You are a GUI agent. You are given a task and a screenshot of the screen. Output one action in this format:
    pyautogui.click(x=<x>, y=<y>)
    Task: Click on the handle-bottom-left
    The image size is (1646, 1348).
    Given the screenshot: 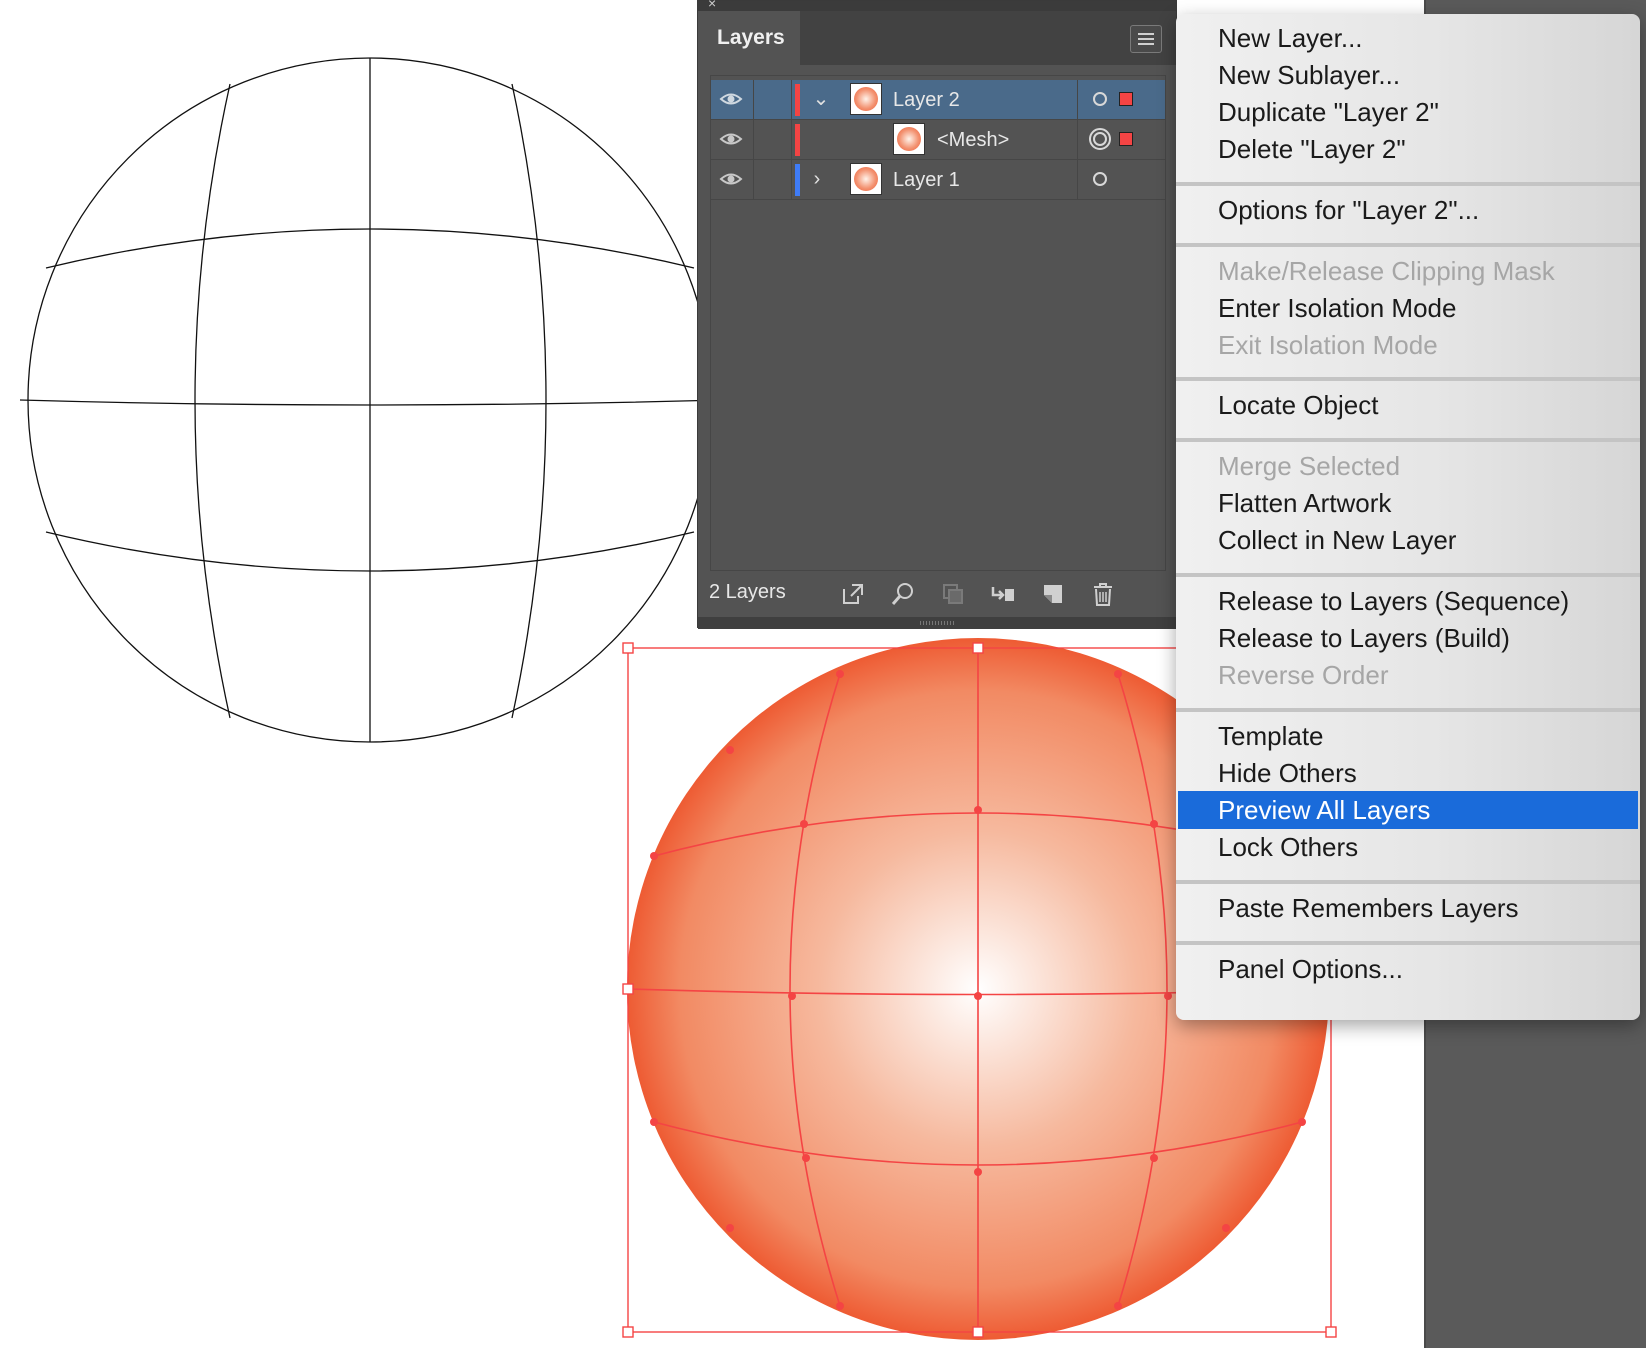 What is the action you would take?
    pyautogui.click(x=628, y=1332)
    